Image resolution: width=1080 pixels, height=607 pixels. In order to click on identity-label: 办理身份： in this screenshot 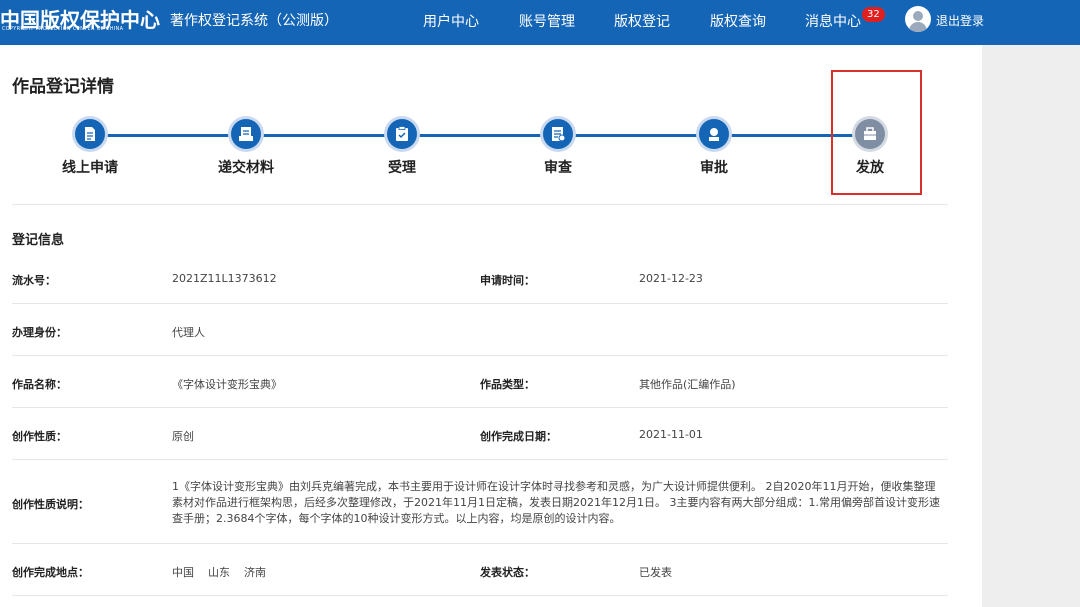, I will do `click(39, 332)`.